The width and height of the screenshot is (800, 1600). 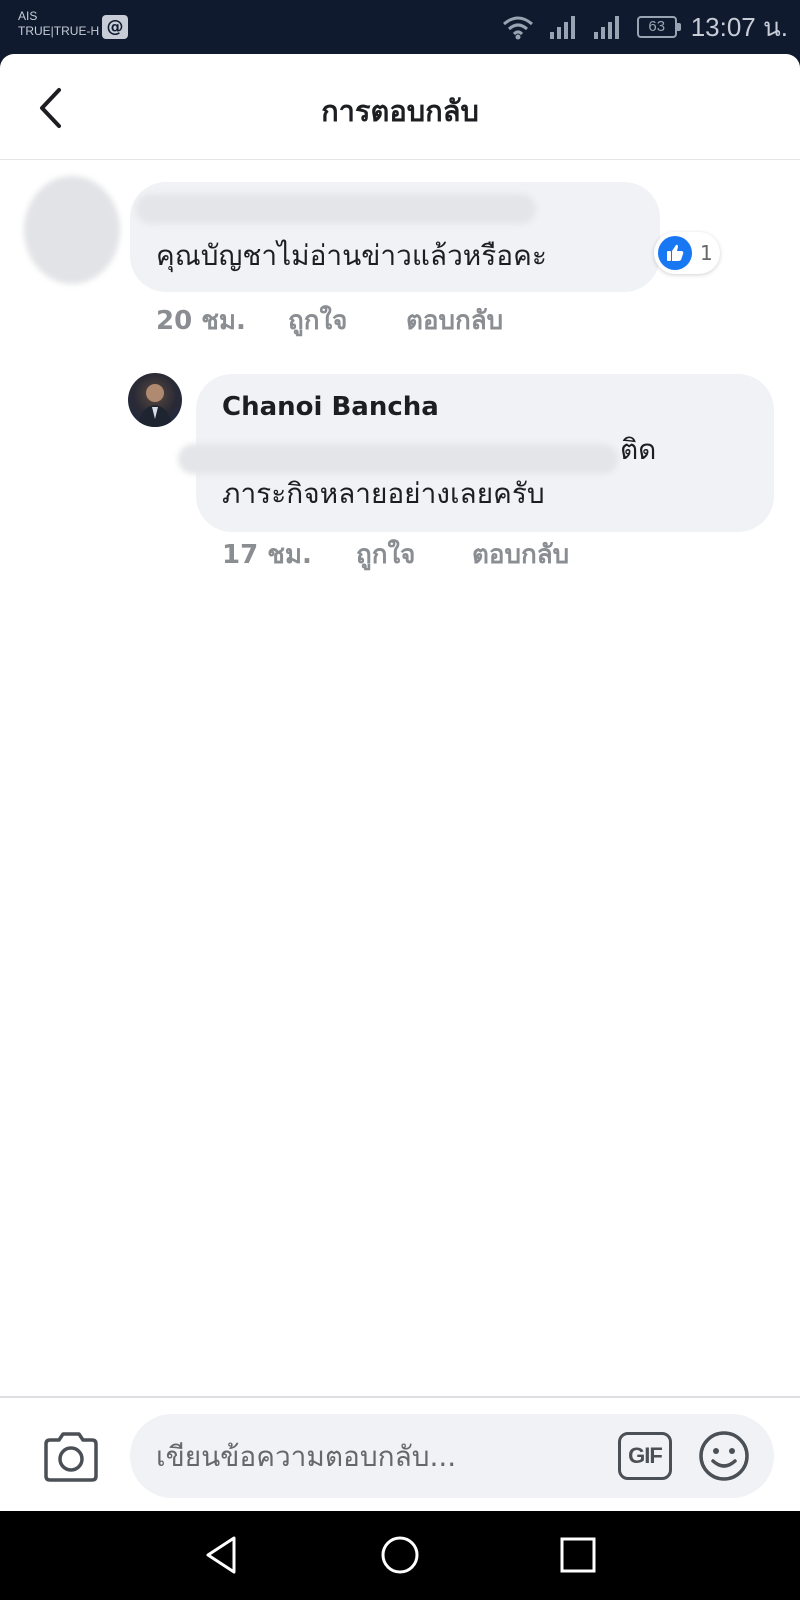 I want to click on page-title: การตอบกลับ, so click(x=400, y=111).